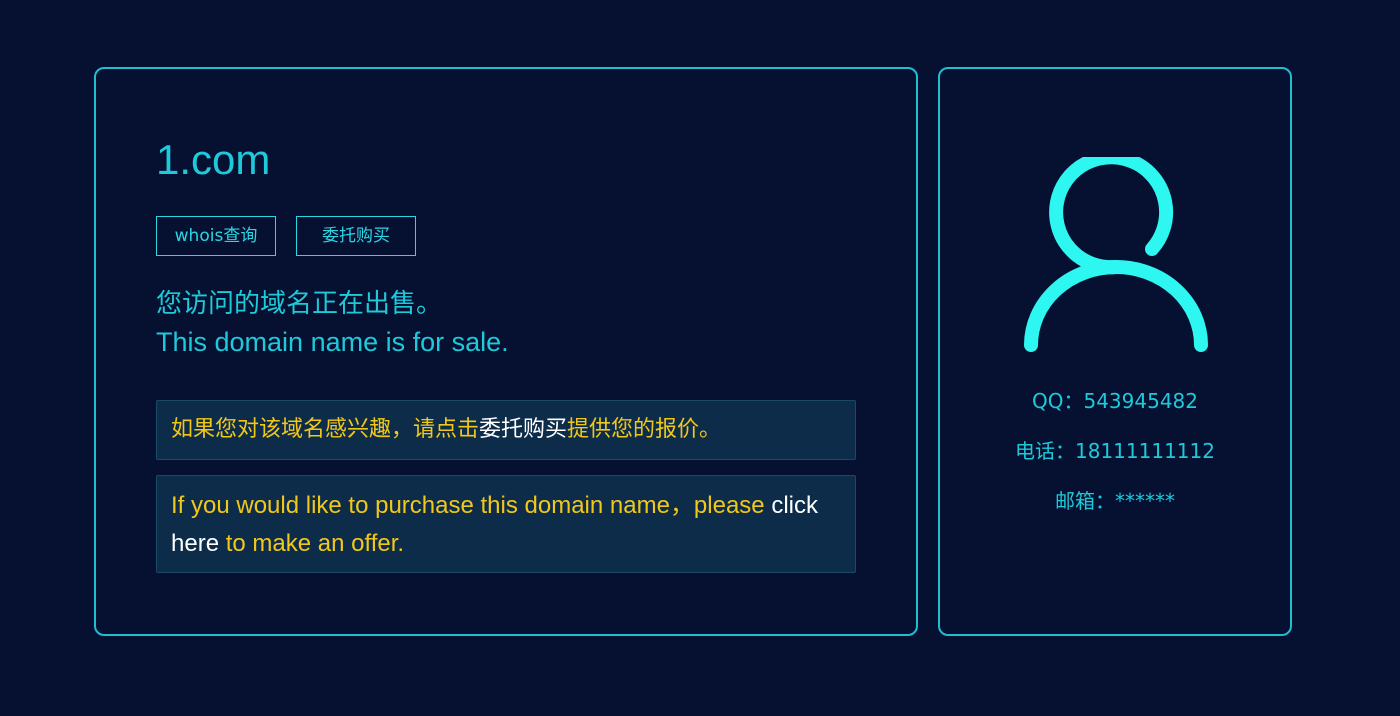  I want to click on contact-phone: 电话：18111111112, so click(1115, 449).